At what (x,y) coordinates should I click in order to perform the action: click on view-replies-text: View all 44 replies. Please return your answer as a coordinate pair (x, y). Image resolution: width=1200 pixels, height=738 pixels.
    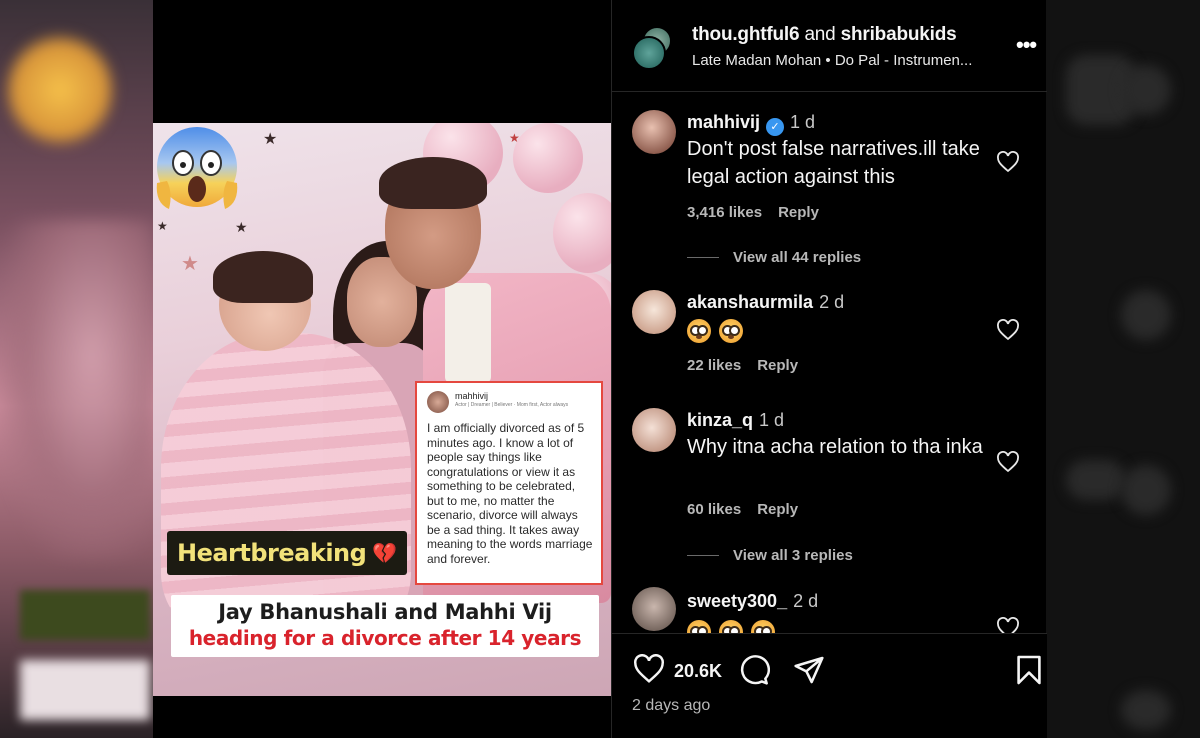
    Looking at the image, I should click on (797, 257).